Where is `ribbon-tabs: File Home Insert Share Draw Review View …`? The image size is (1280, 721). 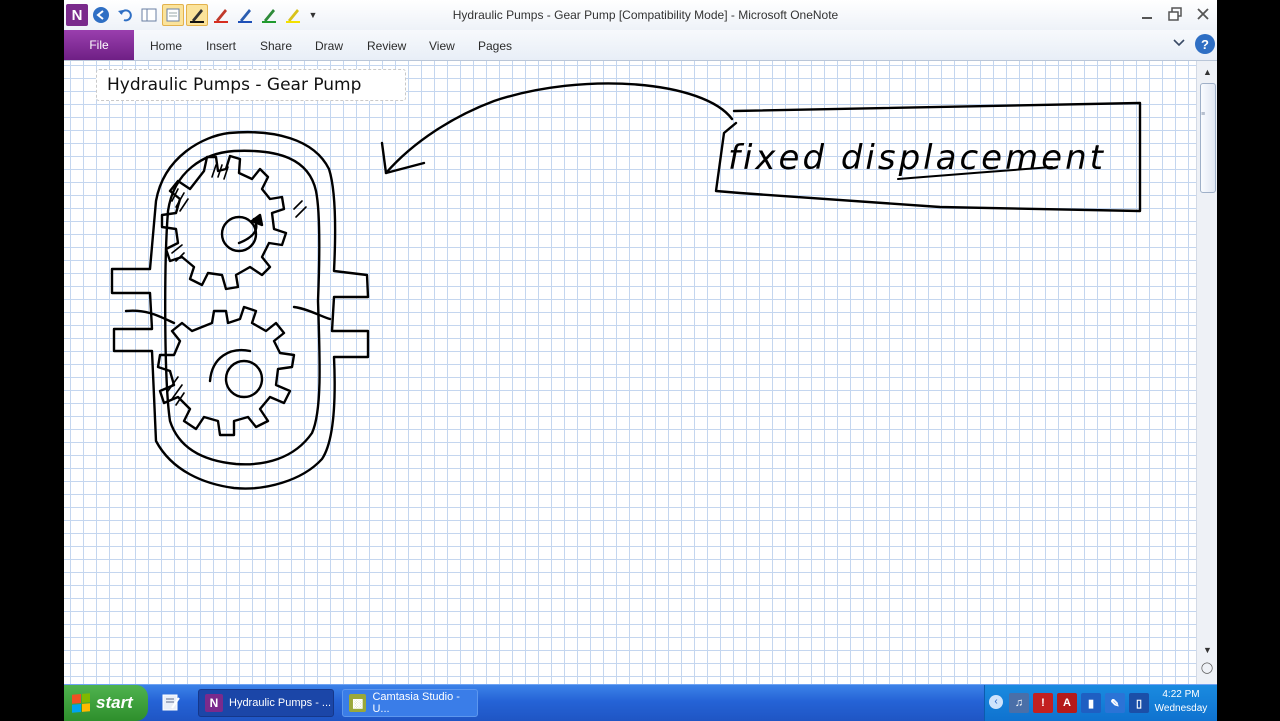
ribbon-tabs: File Home Insert Share Draw Review View … is located at coordinates (640, 45).